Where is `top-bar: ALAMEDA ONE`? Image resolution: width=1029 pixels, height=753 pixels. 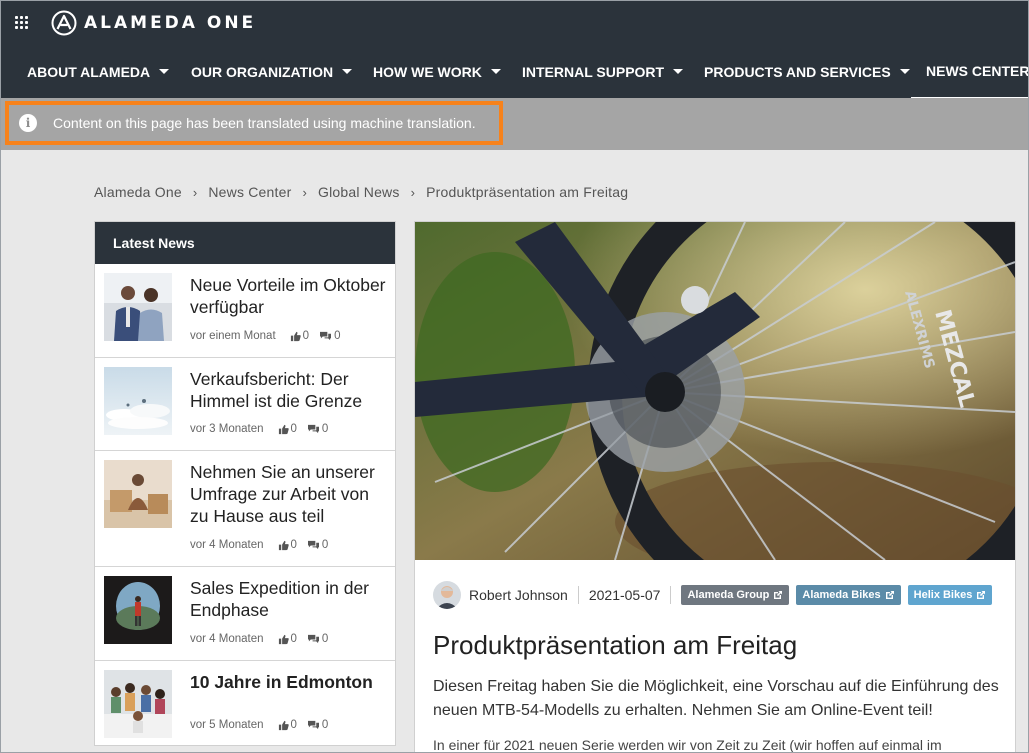
top-bar: ALAMEDA ONE is located at coordinates (514, 23).